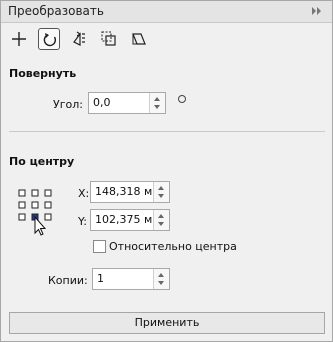 The image size is (333, 342). What do you see at coordinates (139, 39) in the screenshot?
I see `skew-icon` at bounding box center [139, 39].